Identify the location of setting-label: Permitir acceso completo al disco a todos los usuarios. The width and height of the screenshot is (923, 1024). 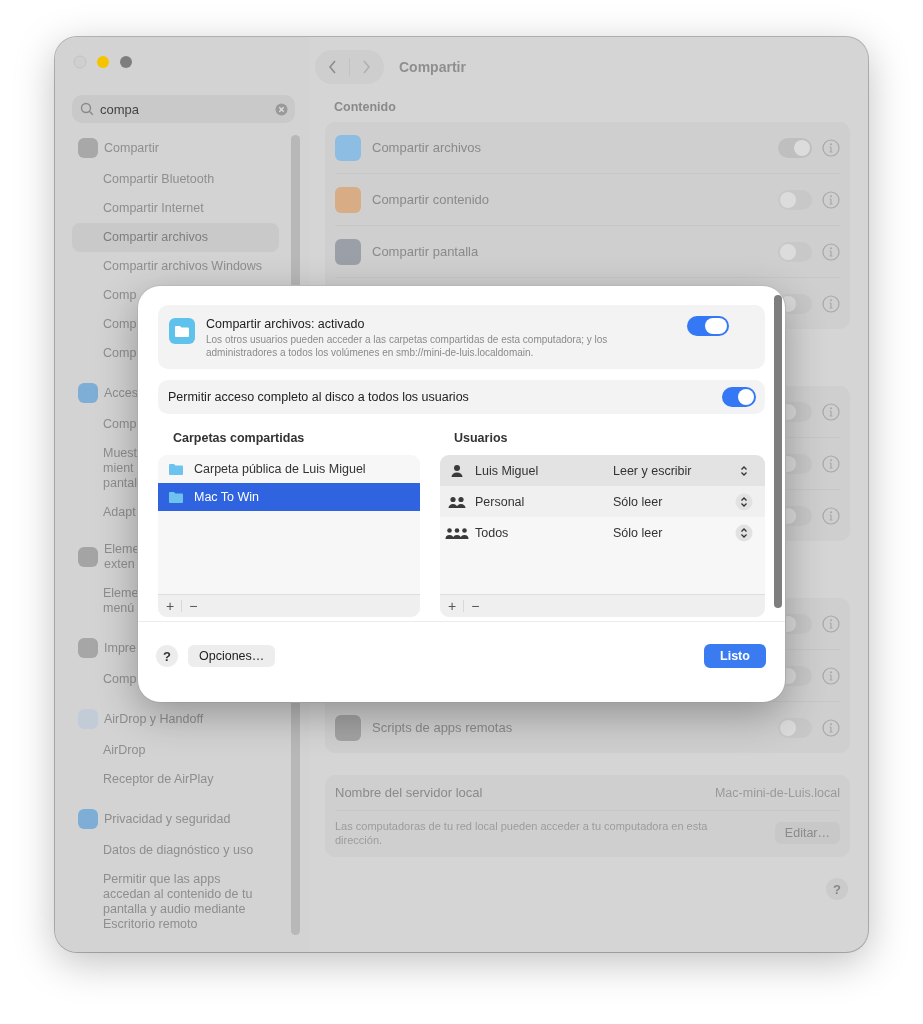
(318, 397).